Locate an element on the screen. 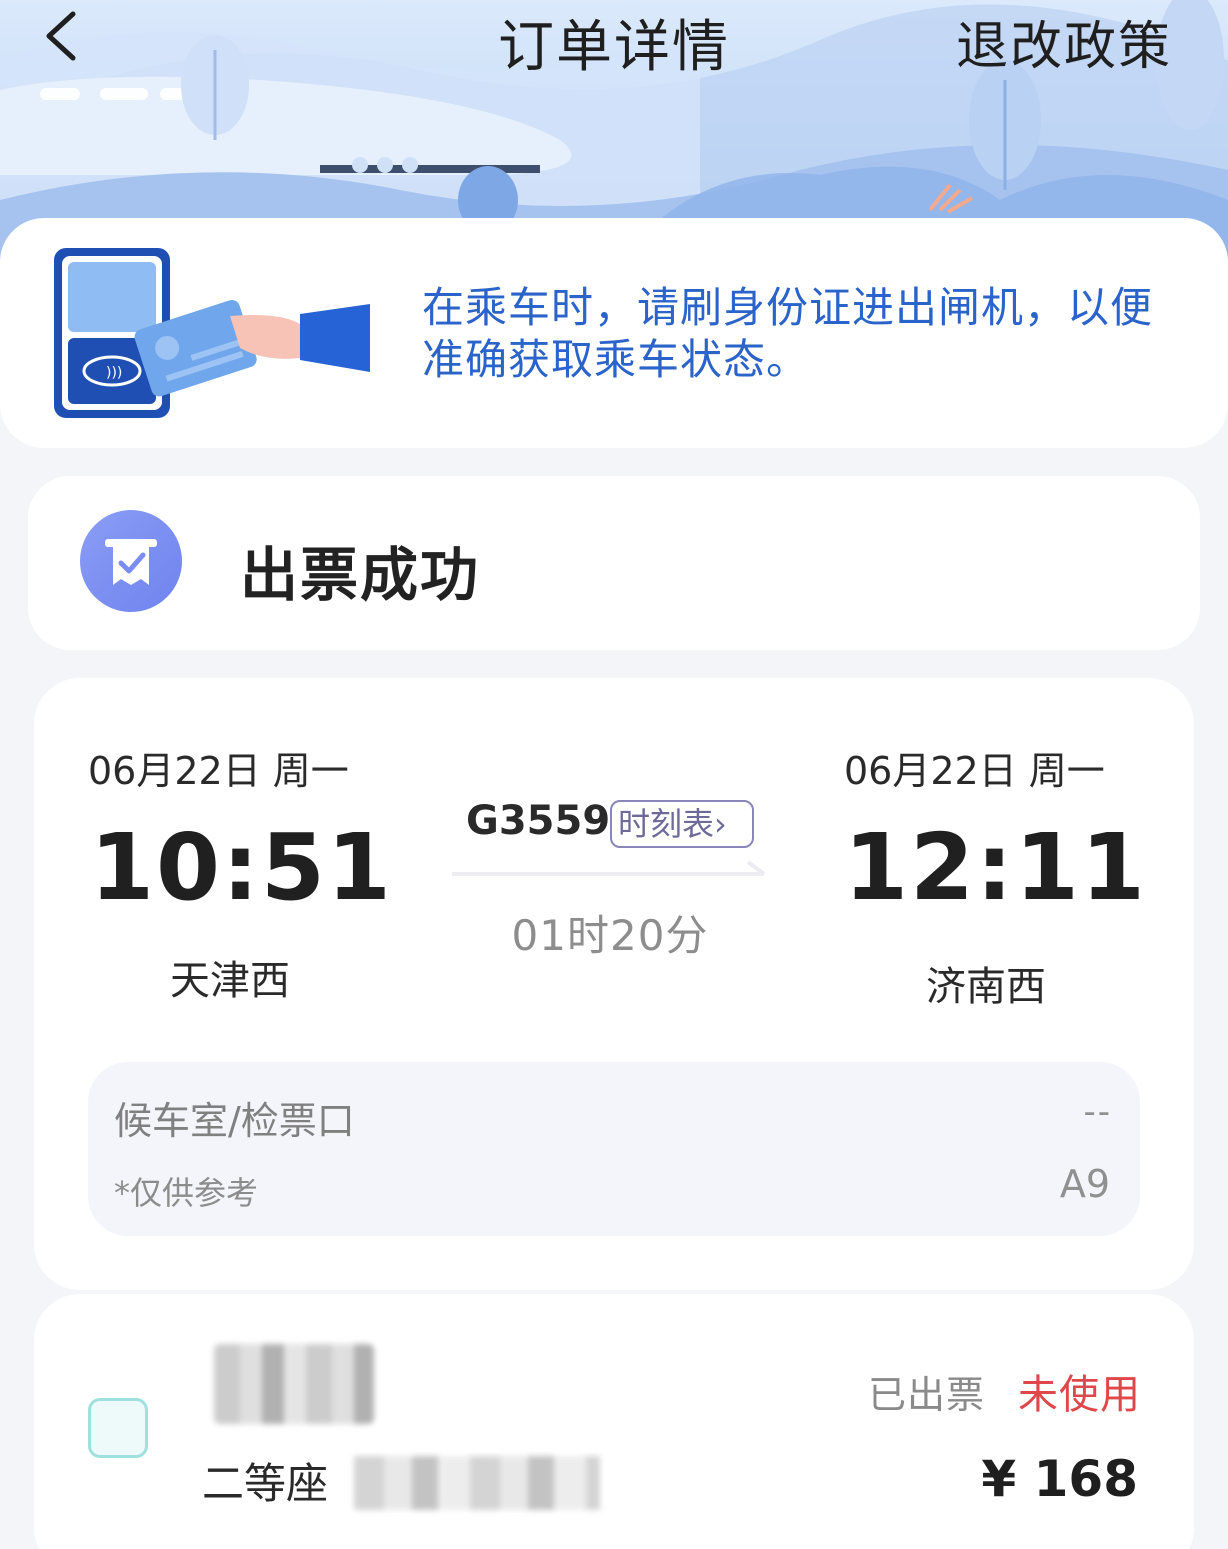  seat-number-redacted is located at coordinates (477, 1483).